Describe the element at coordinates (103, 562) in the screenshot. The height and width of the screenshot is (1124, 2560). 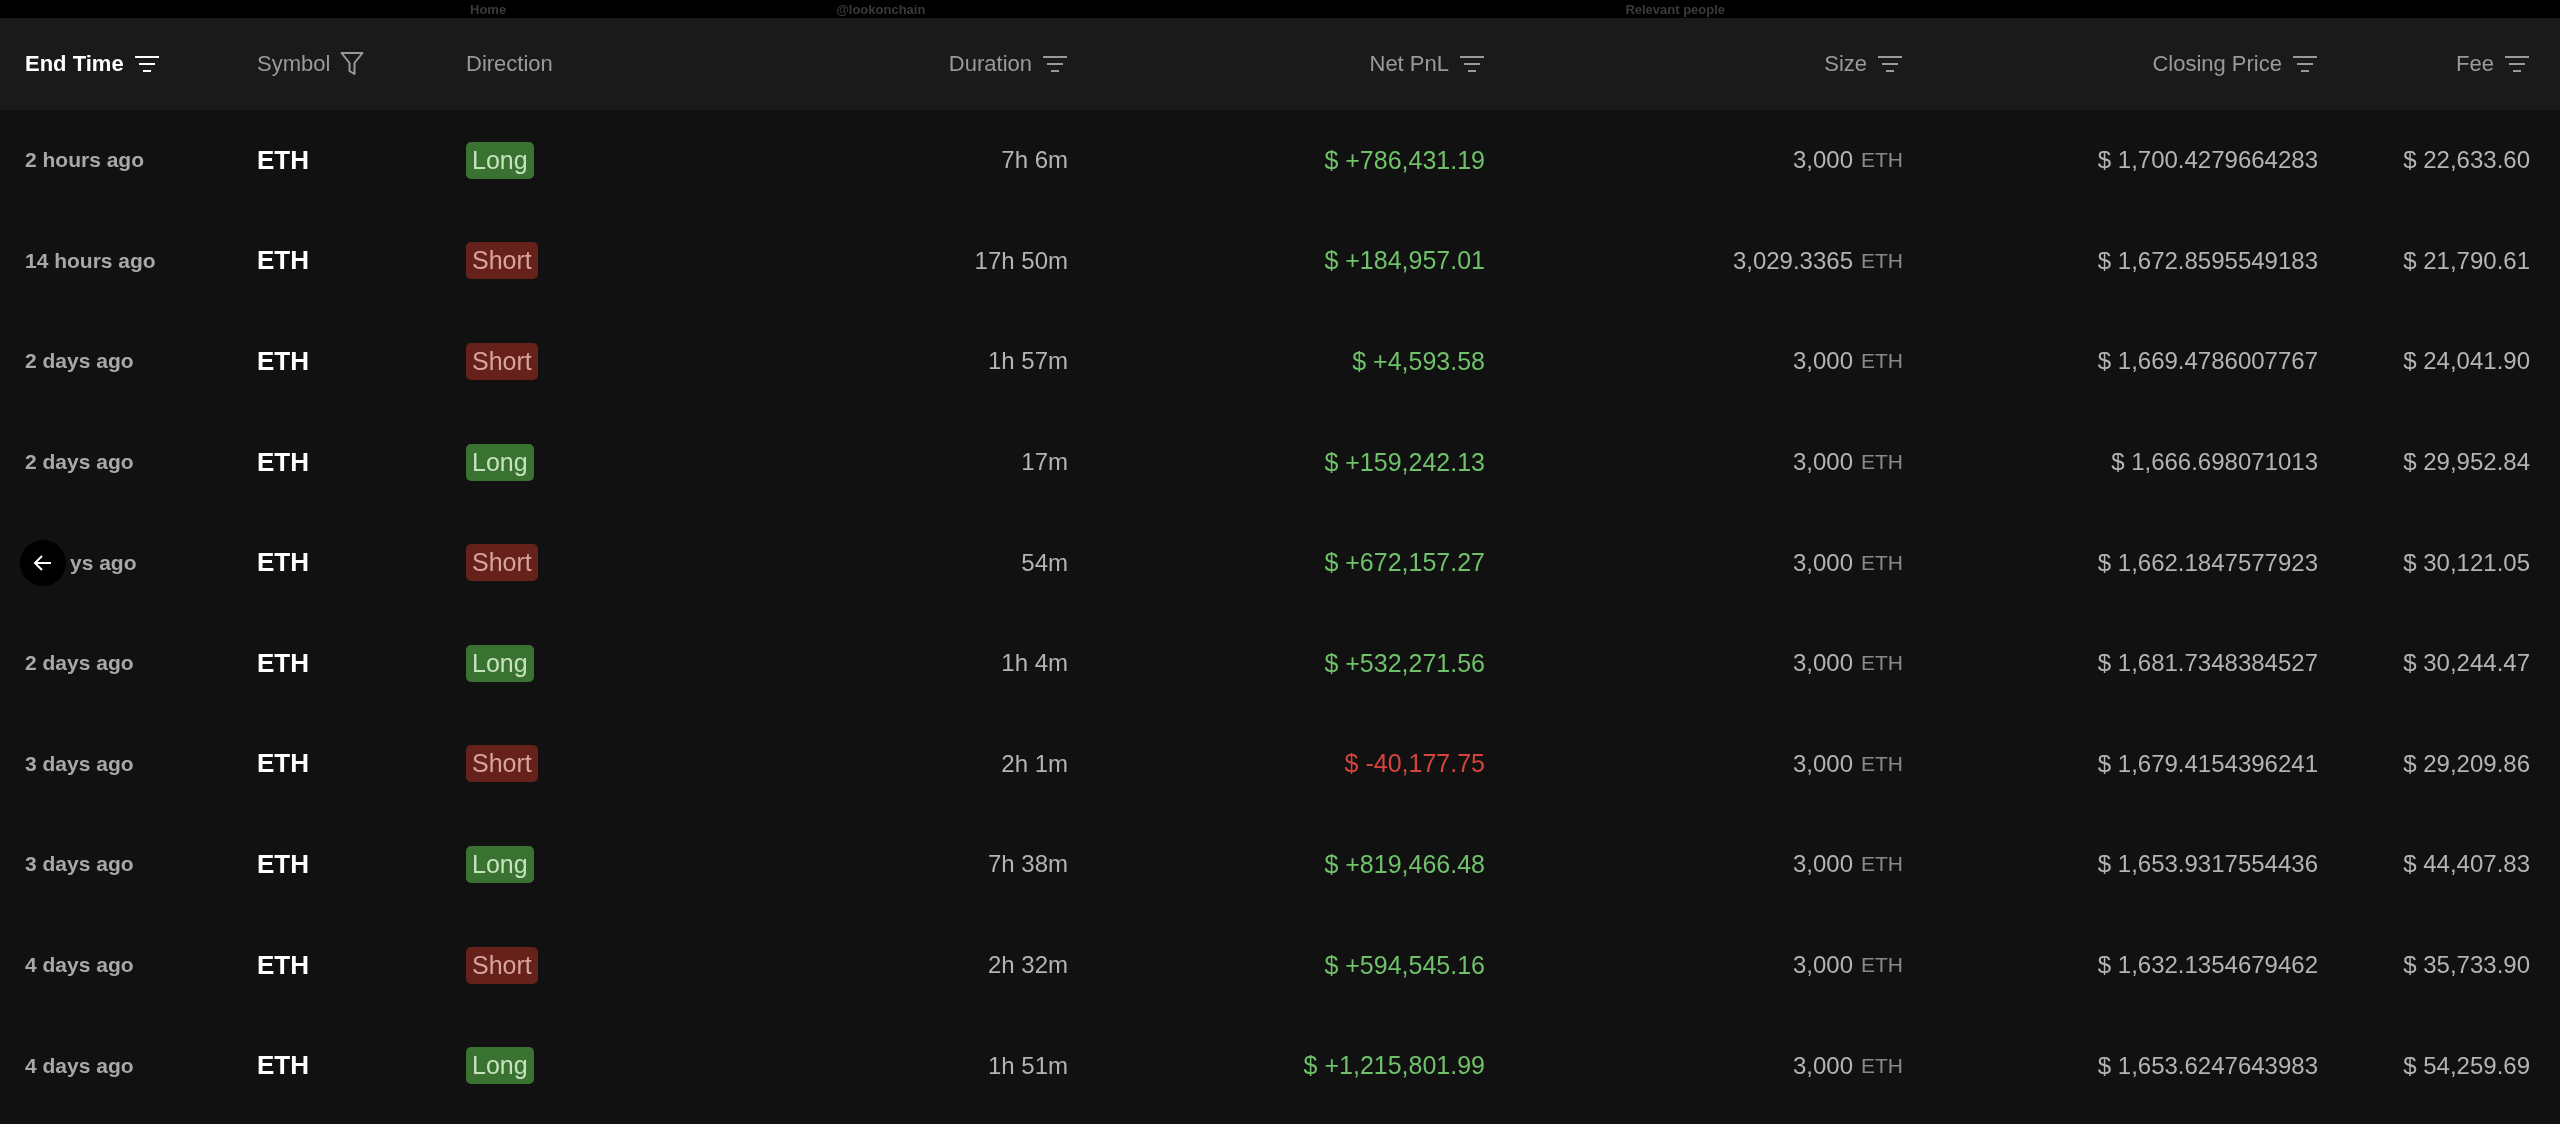
I see `end-time: ys ago` at that location.